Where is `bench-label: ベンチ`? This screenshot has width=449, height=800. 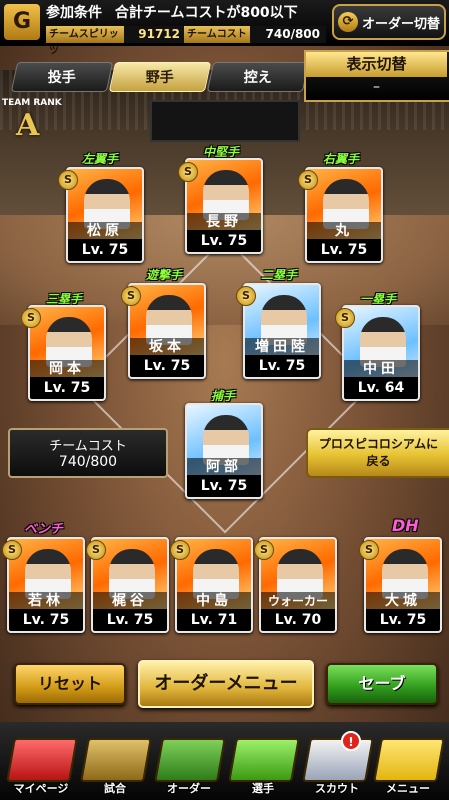 bench-label: ベンチ is located at coordinates (44, 529).